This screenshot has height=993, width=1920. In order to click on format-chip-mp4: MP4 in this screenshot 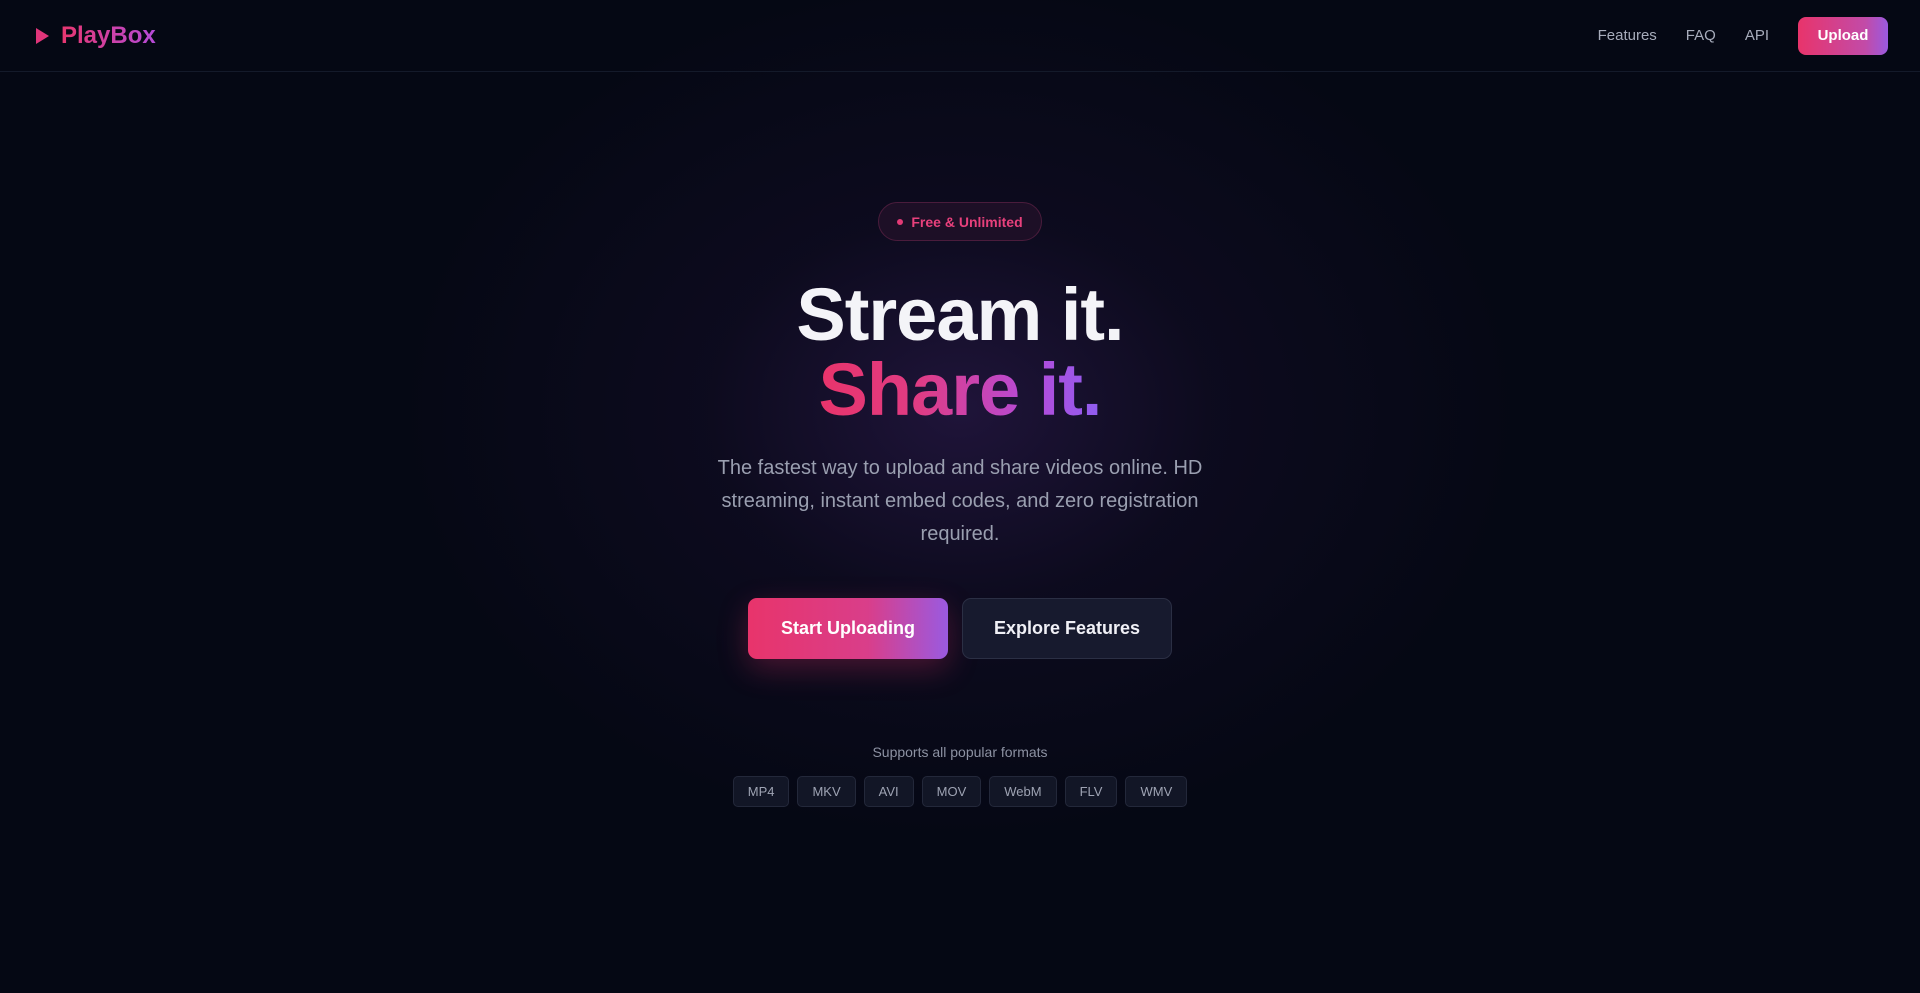, I will do `click(761, 791)`.